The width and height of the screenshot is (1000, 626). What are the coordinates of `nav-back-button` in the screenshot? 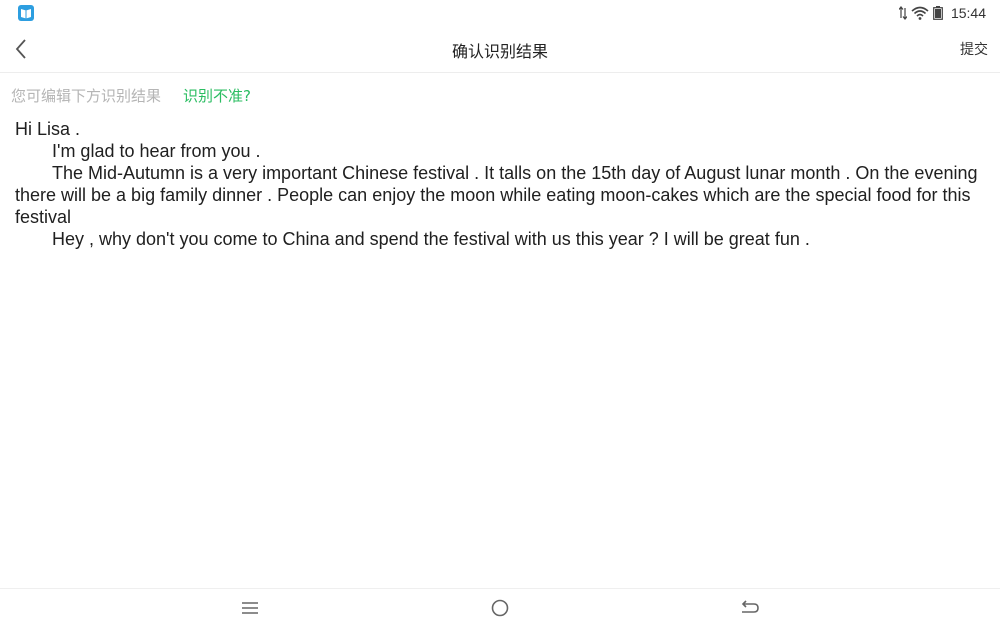 It's located at (750, 608).